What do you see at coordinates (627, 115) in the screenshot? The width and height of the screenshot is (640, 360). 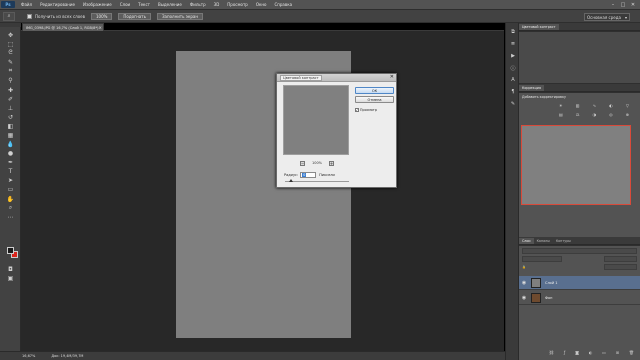 I see `channel-mixer-icon: ⊕` at bounding box center [627, 115].